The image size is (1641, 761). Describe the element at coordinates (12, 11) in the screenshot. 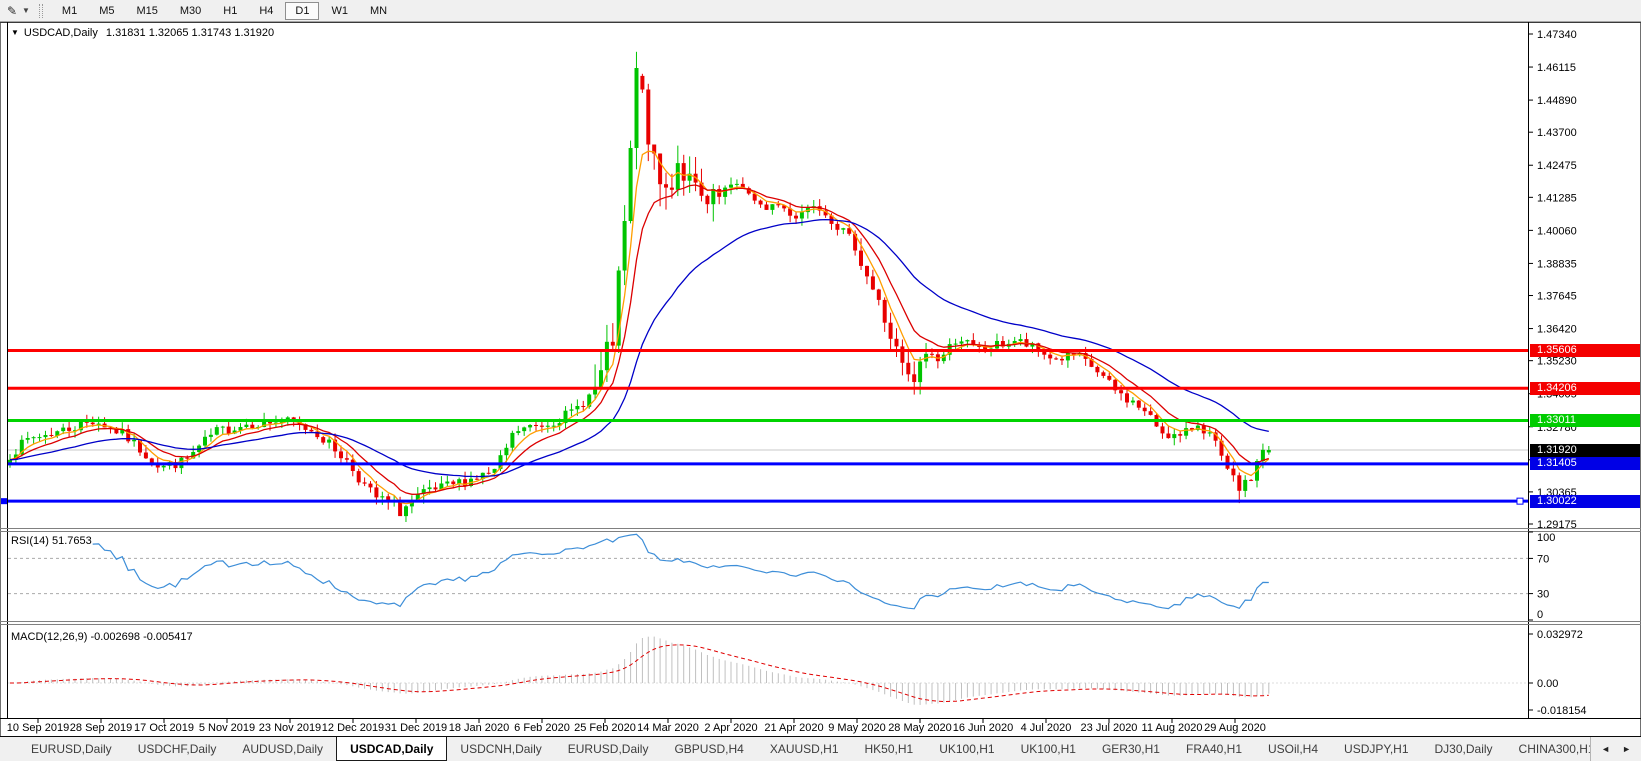

I see `cursor-tool-icon: ✎` at that location.